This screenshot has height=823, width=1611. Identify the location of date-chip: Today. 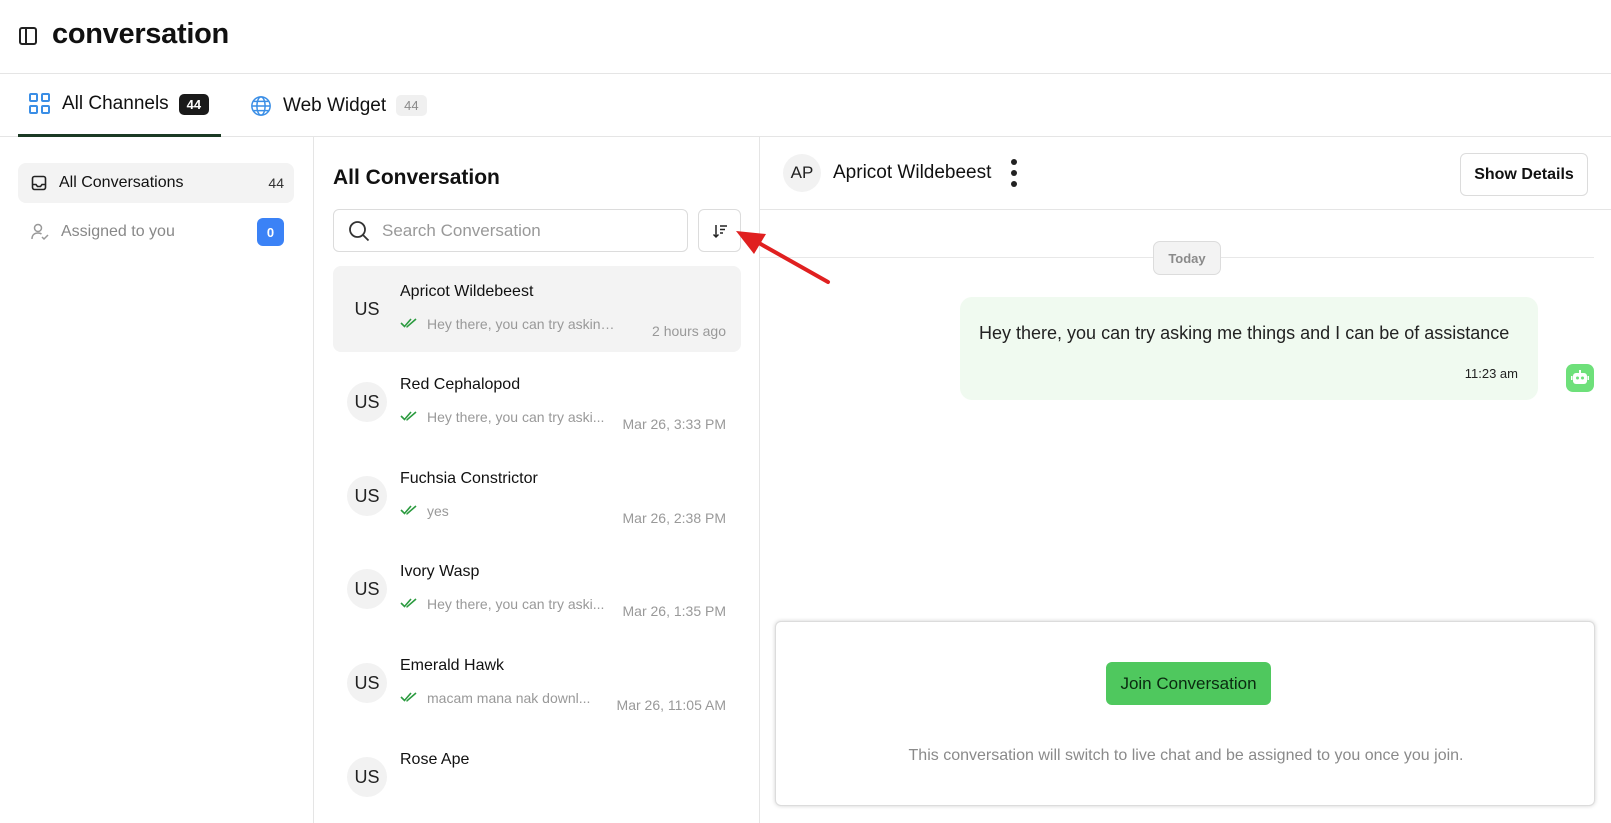
(1187, 258).